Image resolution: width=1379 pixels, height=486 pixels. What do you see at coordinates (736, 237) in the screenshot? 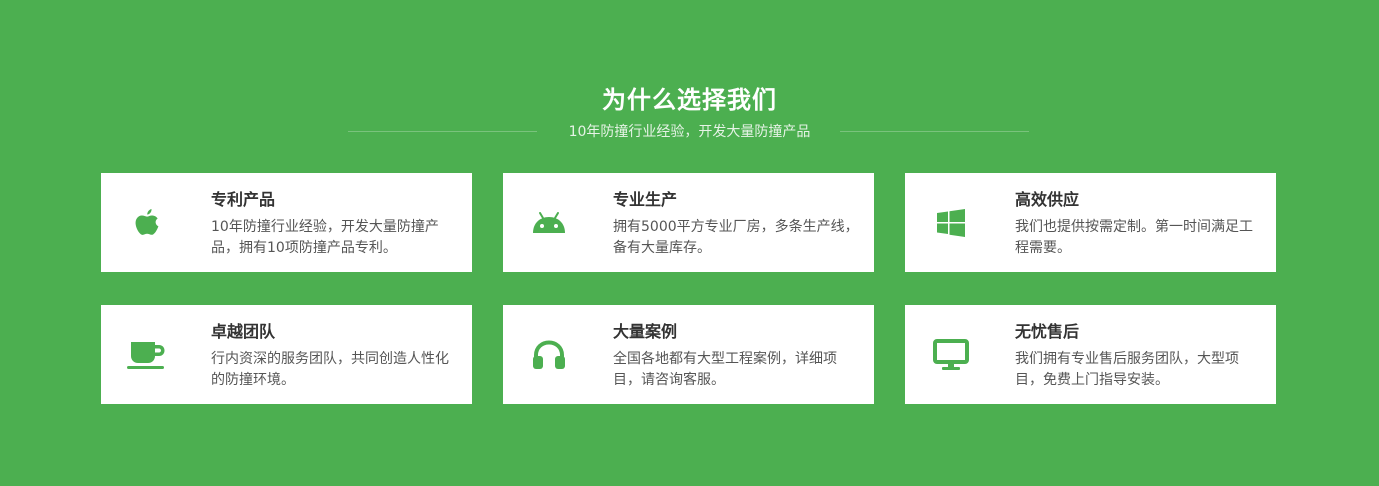
I see `feature-description: 拥有5000平方专业厂房，多条生产线，备有大量库存。` at bounding box center [736, 237].